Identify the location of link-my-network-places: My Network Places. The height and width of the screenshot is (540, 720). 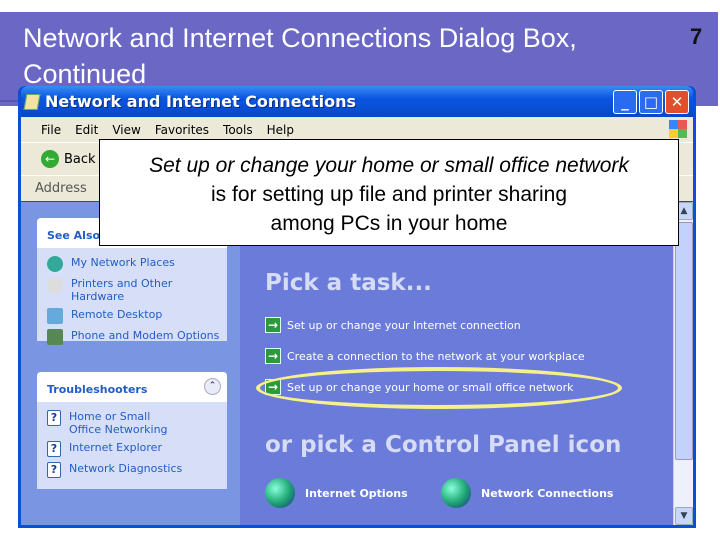
(132, 264).